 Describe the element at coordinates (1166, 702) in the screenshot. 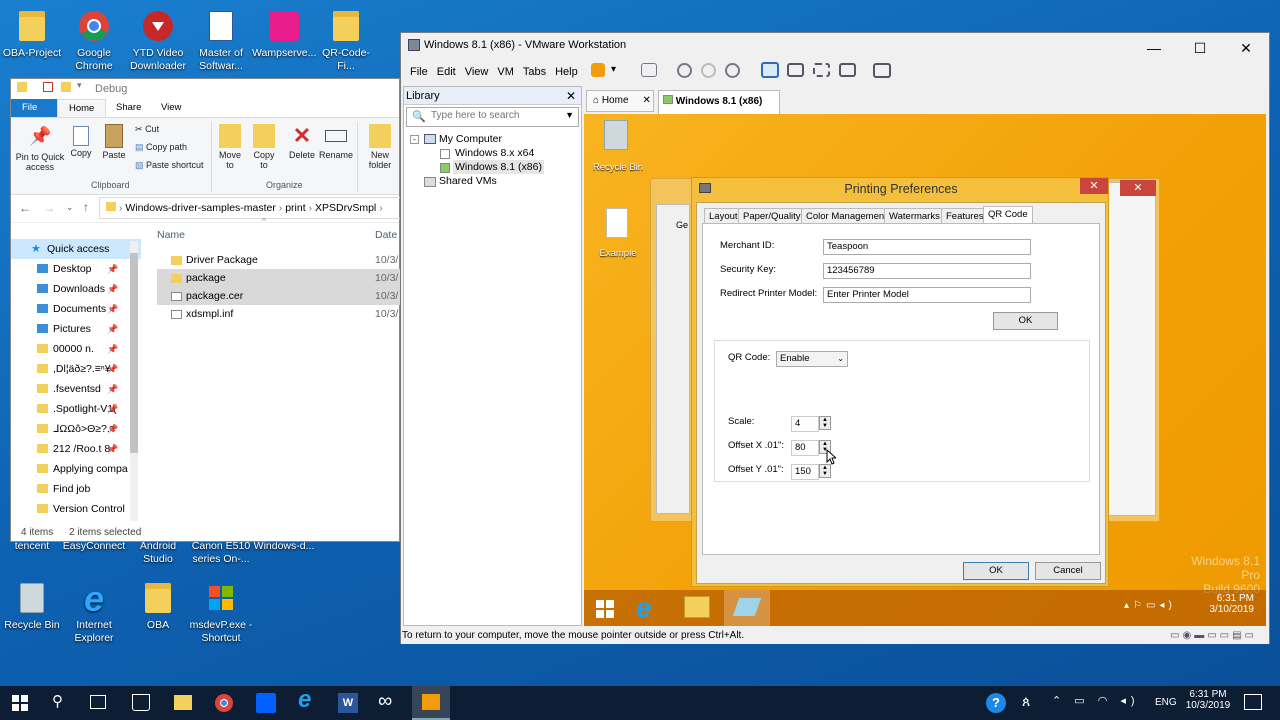

I see `language-indicator: ENG` at that location.